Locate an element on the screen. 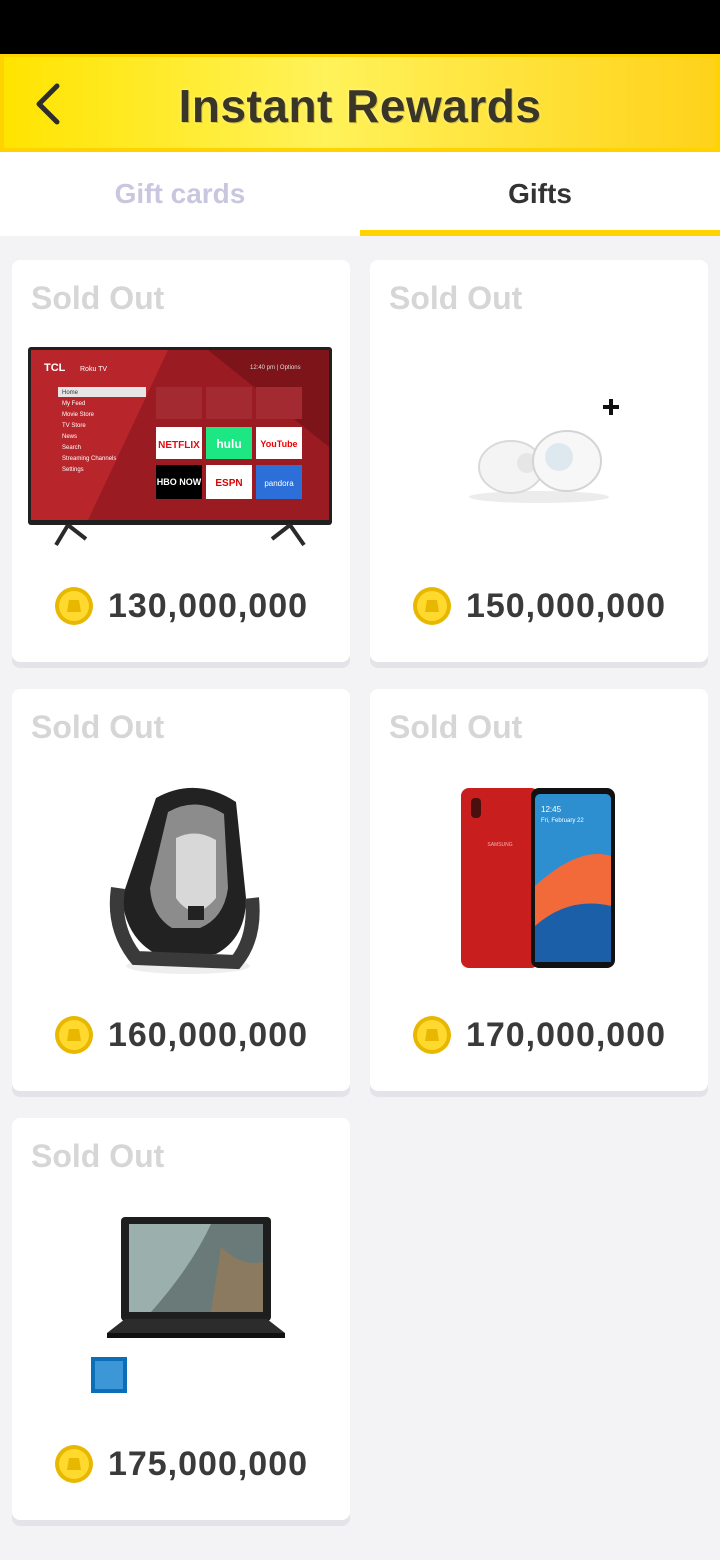 The image size is (720, 1560). svg-text: 12:45 is located at coordinates (551, 809).